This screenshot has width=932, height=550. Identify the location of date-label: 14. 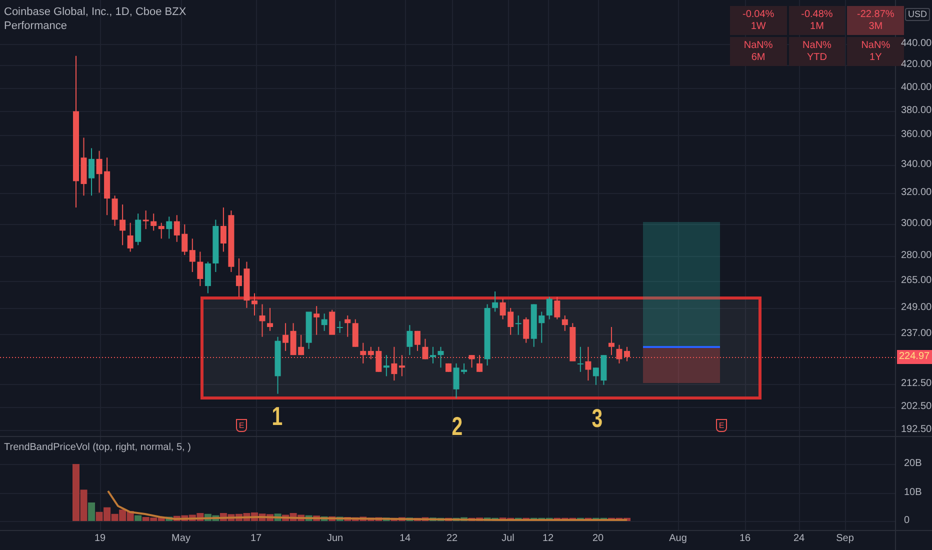
(405, 539).